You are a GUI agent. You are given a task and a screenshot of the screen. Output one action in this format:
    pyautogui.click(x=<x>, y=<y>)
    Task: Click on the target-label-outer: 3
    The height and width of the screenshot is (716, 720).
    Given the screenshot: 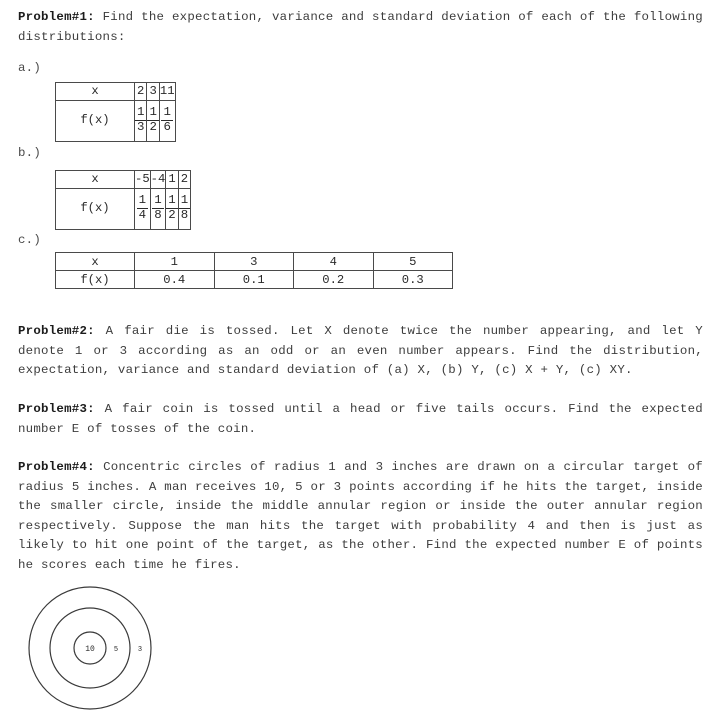 What is the action you would take?
    pyautogui.click(x=140, y=650)
    